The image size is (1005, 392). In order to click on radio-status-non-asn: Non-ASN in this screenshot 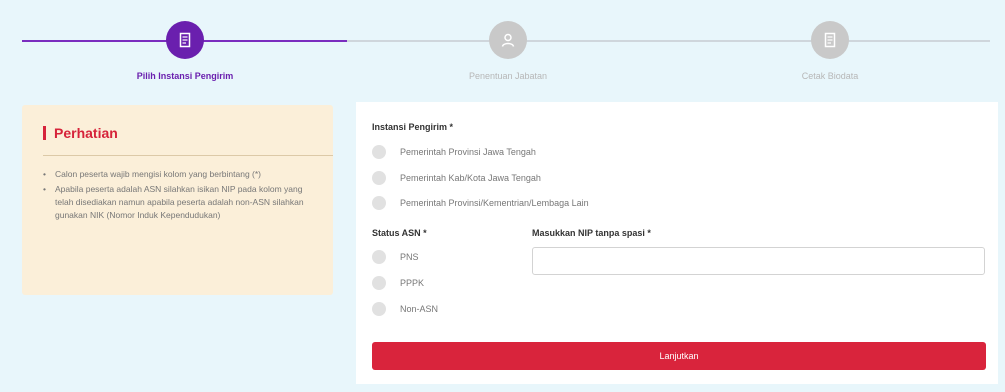, I will do `click(405, 309)`.